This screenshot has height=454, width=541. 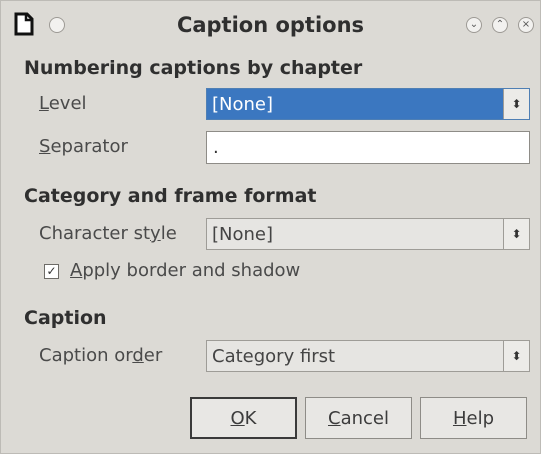 What do you see at coordinates (86, 355) in the screenshot?
I see `caption-order-label-pre: Caption or` at bounding box center [86, 355].